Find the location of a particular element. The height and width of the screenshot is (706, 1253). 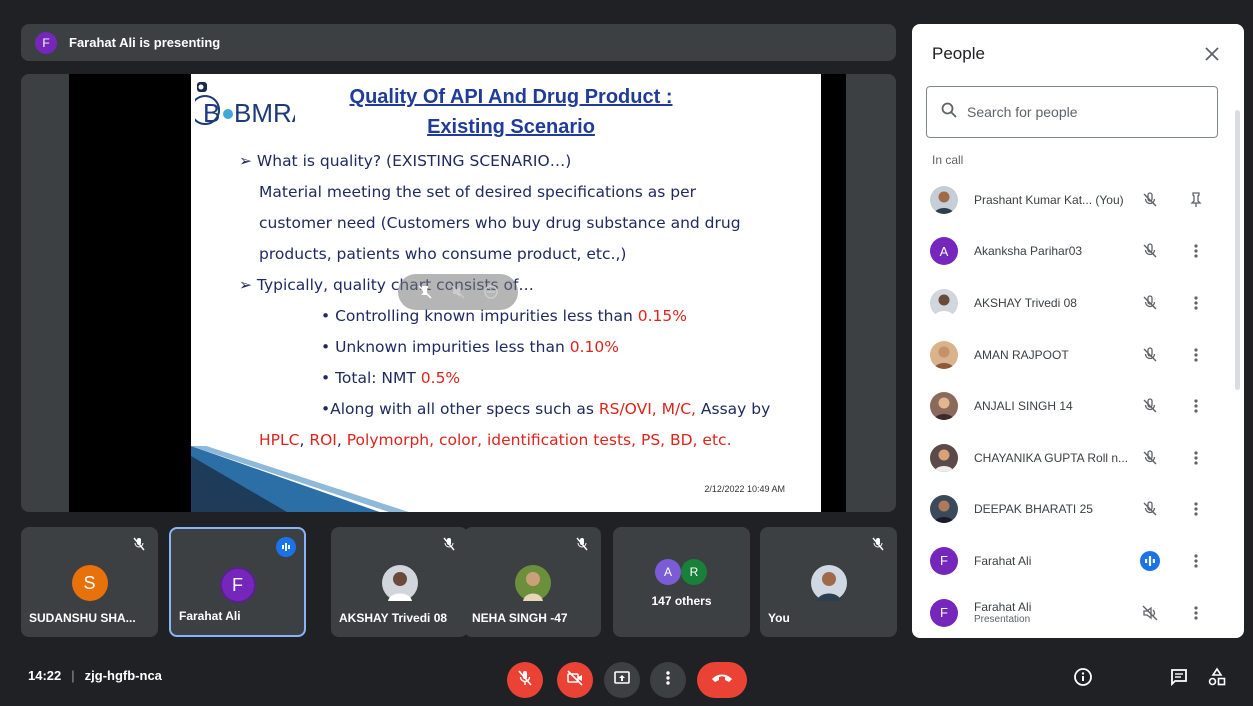

participant-tile-active: F Farahat Ali is located at coordinates (237, 582).